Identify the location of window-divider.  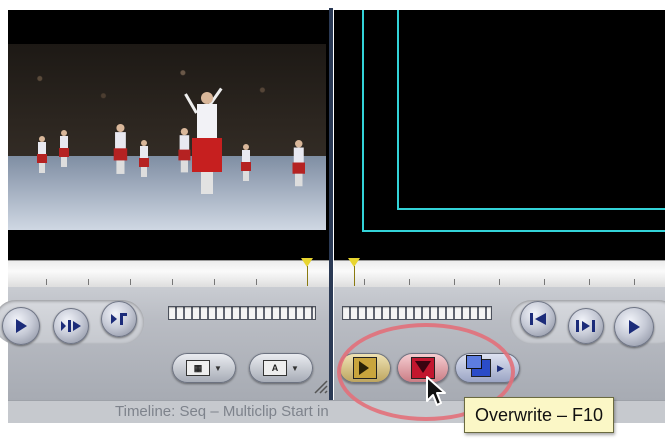
(331, 204).